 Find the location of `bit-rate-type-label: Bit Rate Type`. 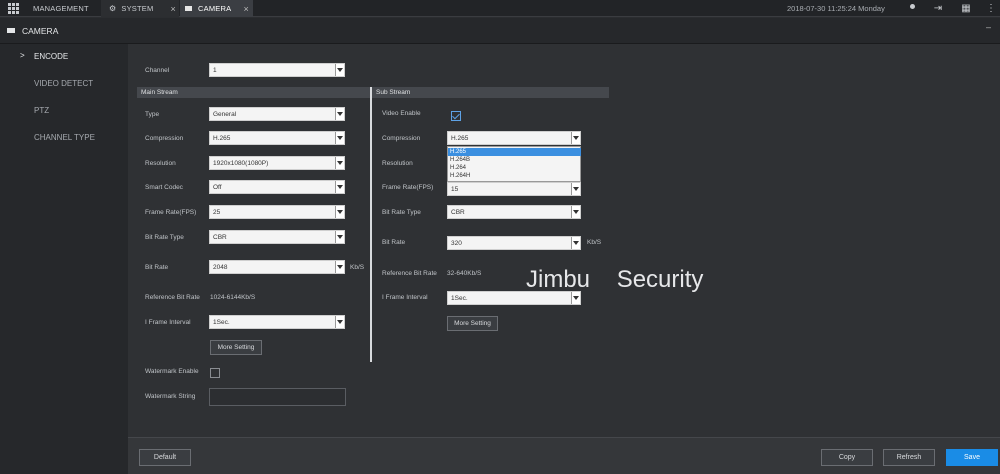

bit-rate-type-label: Bit Rate Type is located at coordinates (164, 237).